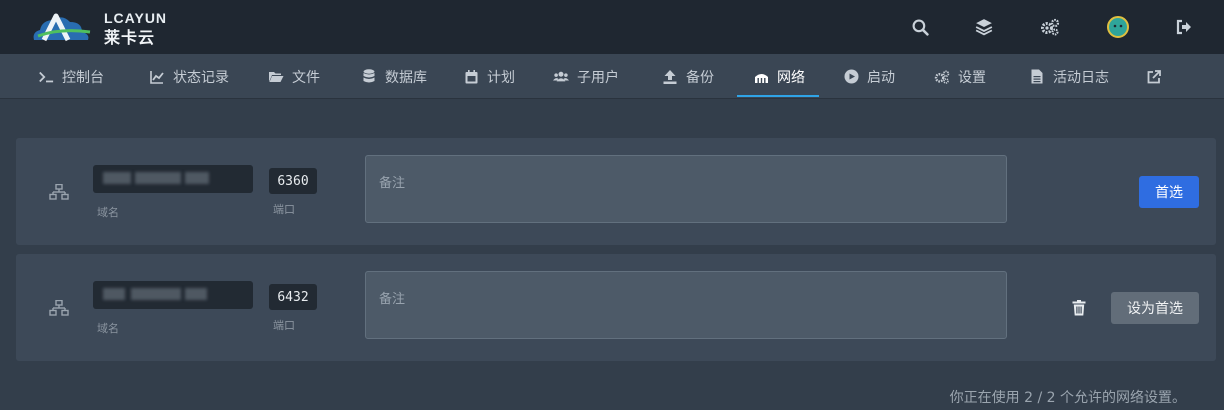 The height and width of the screenshot is (410, 1224). Describe the element at coordinates (778, 96) in the screenshot. I see `active-tab-indicator` at that location.